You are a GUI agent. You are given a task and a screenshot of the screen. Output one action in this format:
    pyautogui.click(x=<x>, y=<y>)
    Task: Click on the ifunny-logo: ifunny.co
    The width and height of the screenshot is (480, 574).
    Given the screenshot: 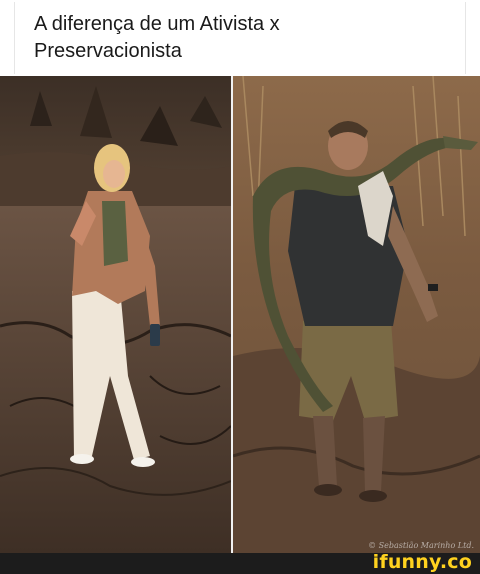 What is the action you would take?
    pyautogui.click(x=422, y=562)
    